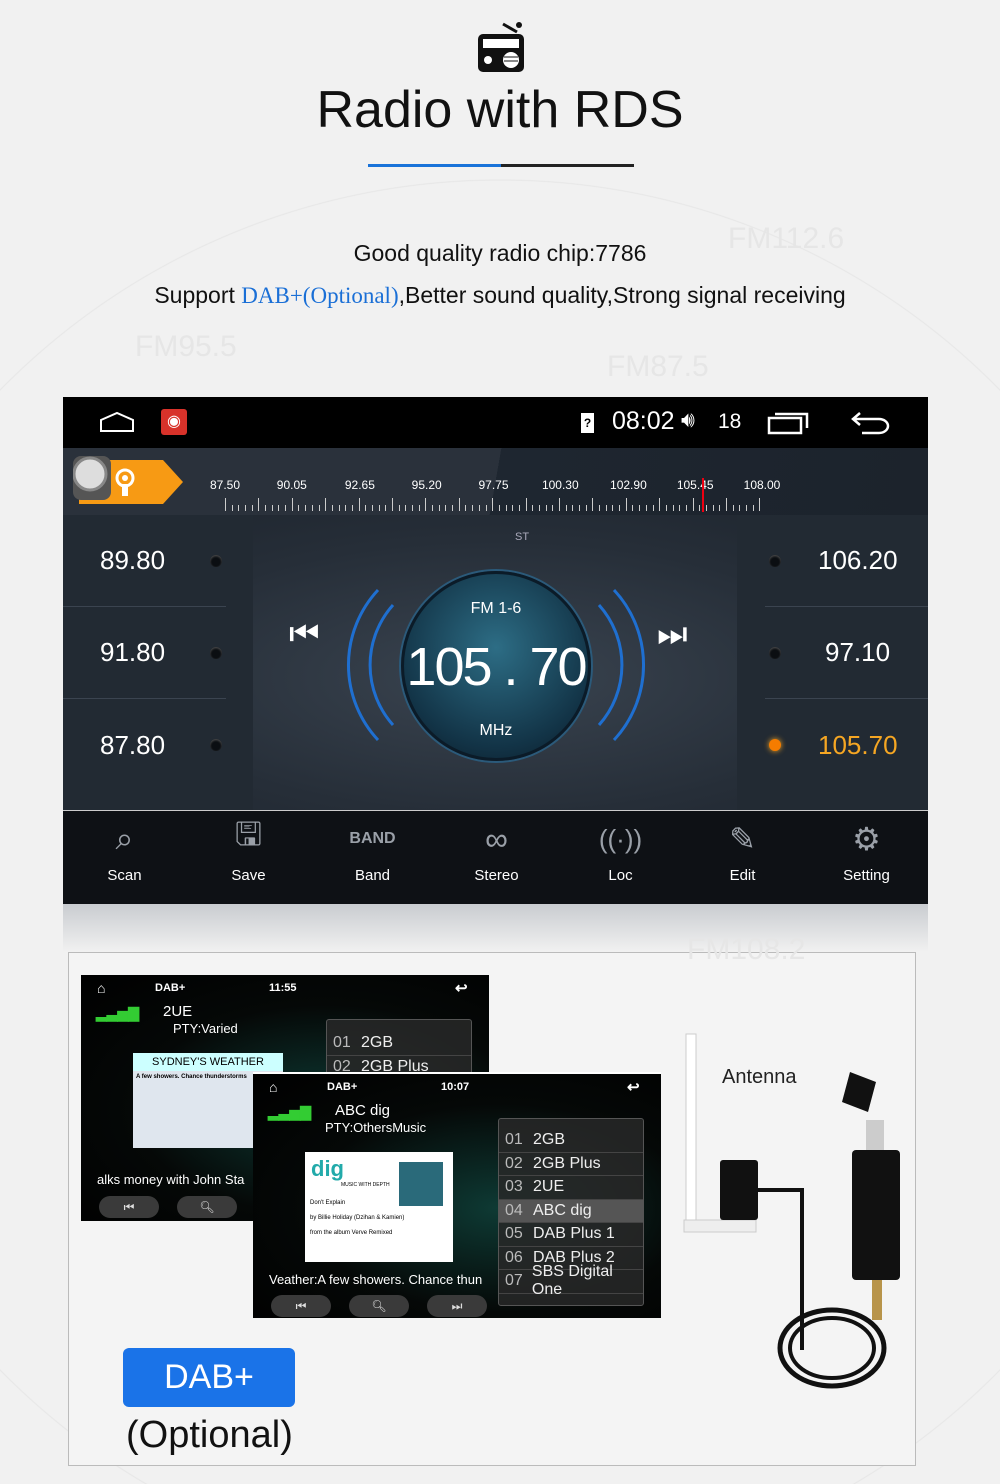 Image resolution: width=1000 pixels, height=1484 pixels. I want to click on station-item: 05 DAB Plus 1, so click(571, 1235).